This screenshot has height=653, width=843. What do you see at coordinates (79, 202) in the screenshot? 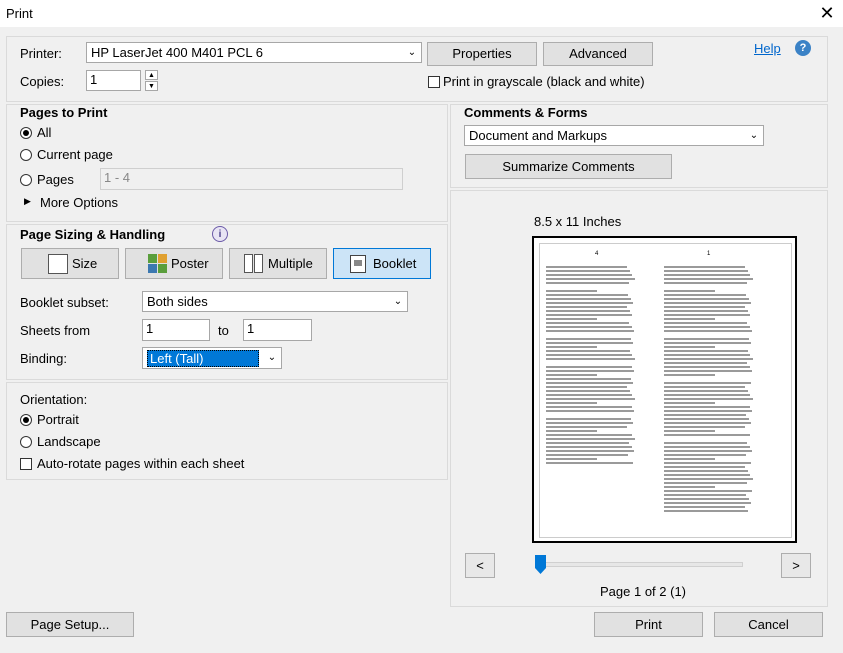
I see `more-options-toggle: More Options` at bounding box center [79, 202].